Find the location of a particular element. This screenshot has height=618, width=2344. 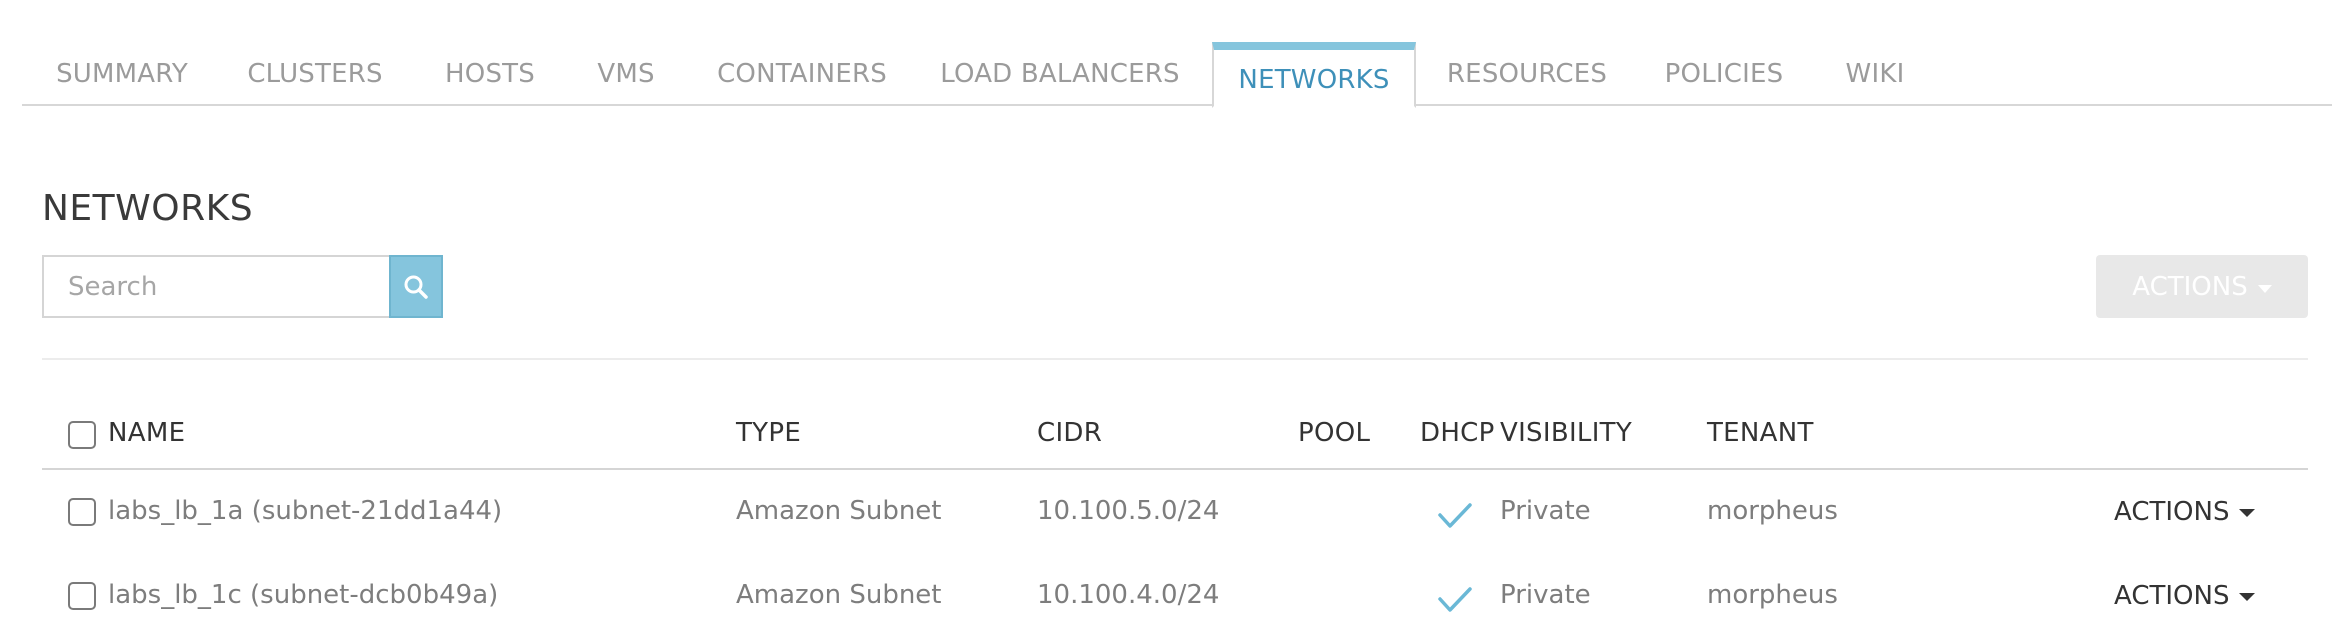

bulk-actions-label: ACTIONS is located at coordinates (2190, 286).